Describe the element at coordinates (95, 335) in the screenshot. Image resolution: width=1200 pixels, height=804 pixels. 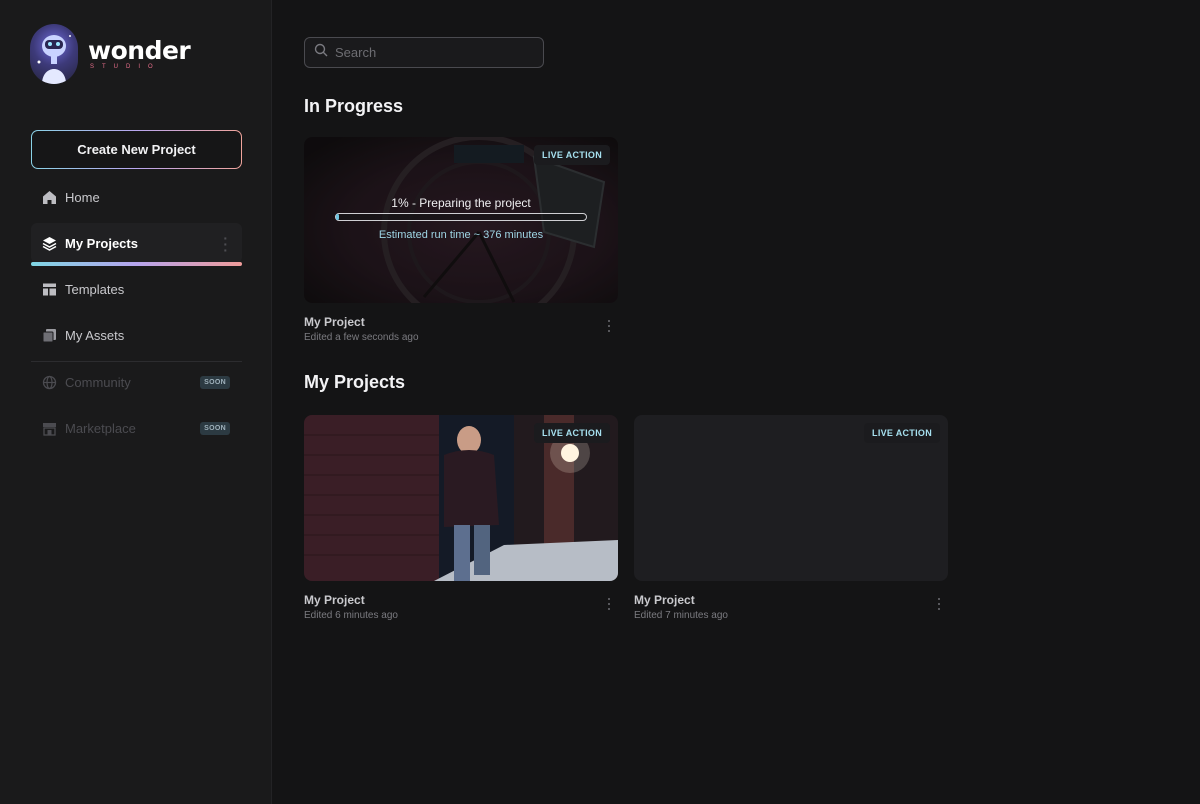
I see `sidebar-item-label: My Assets` at that location.